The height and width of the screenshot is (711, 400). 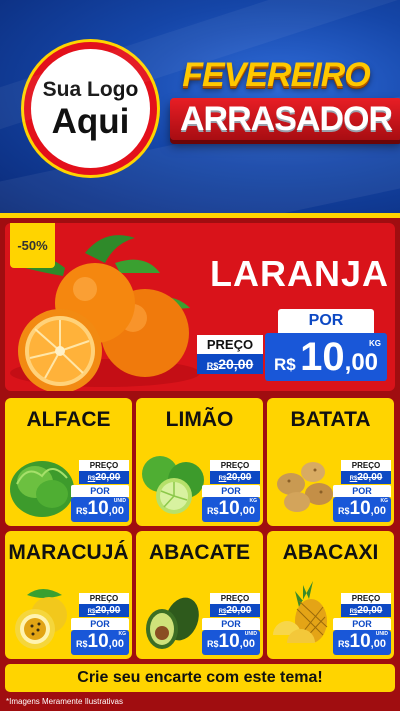 What do you see at coordinates (236, 364) in the screenshot?
I see `hero-old-price-value: 20,00` at bounding box center [236, 364].